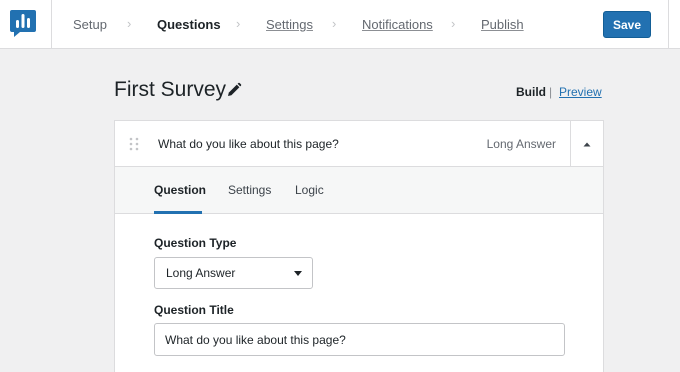  I want to click on step-notifications: Notifications, so click(397, 24).